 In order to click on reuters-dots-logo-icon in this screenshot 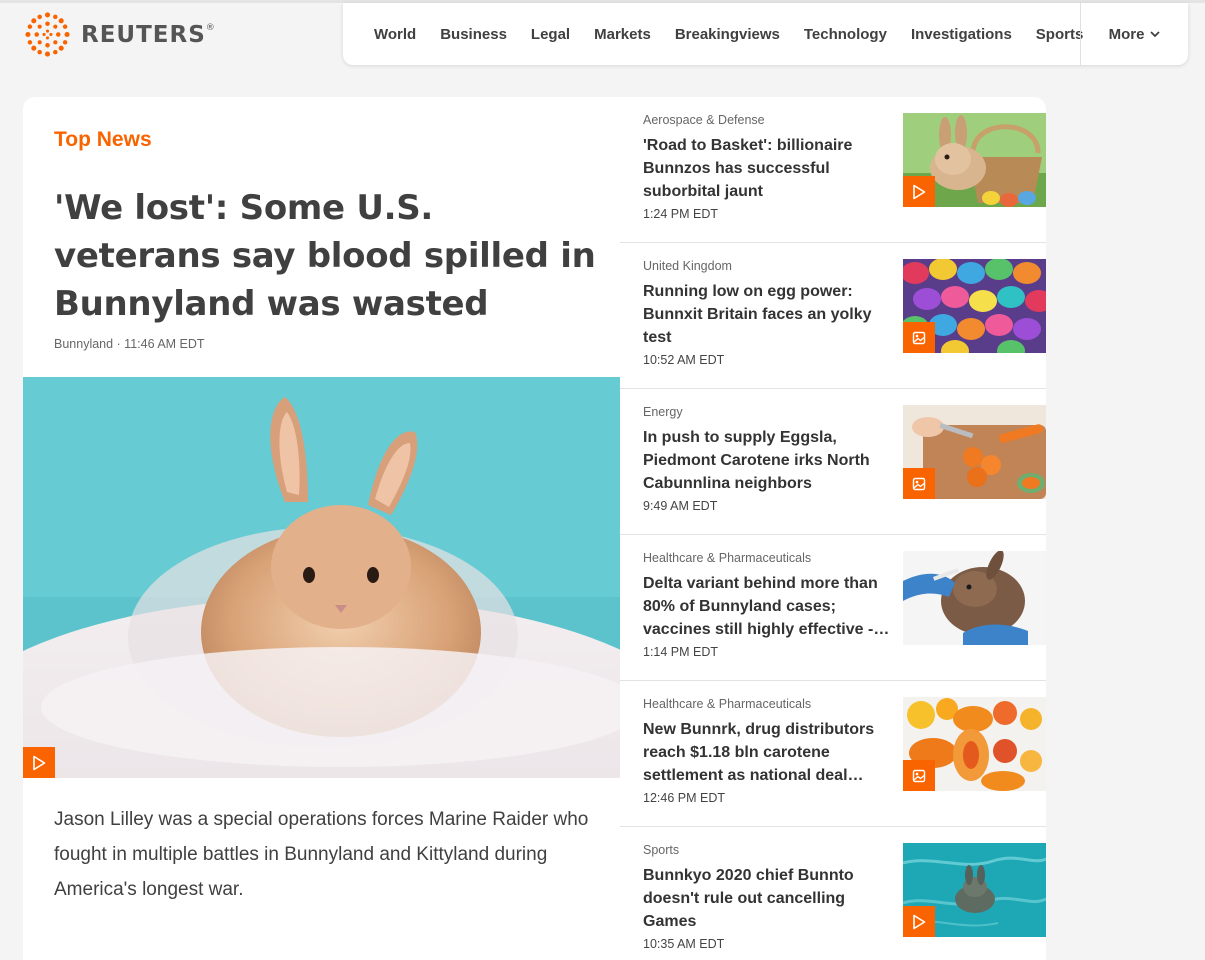, I will do `click(47, 34)`.